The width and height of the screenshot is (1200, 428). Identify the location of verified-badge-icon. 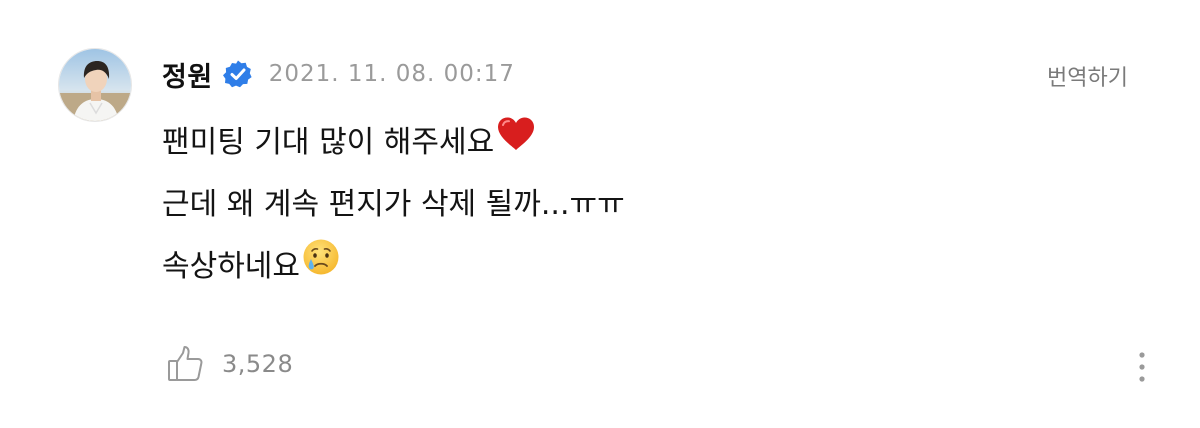
(237, 74).